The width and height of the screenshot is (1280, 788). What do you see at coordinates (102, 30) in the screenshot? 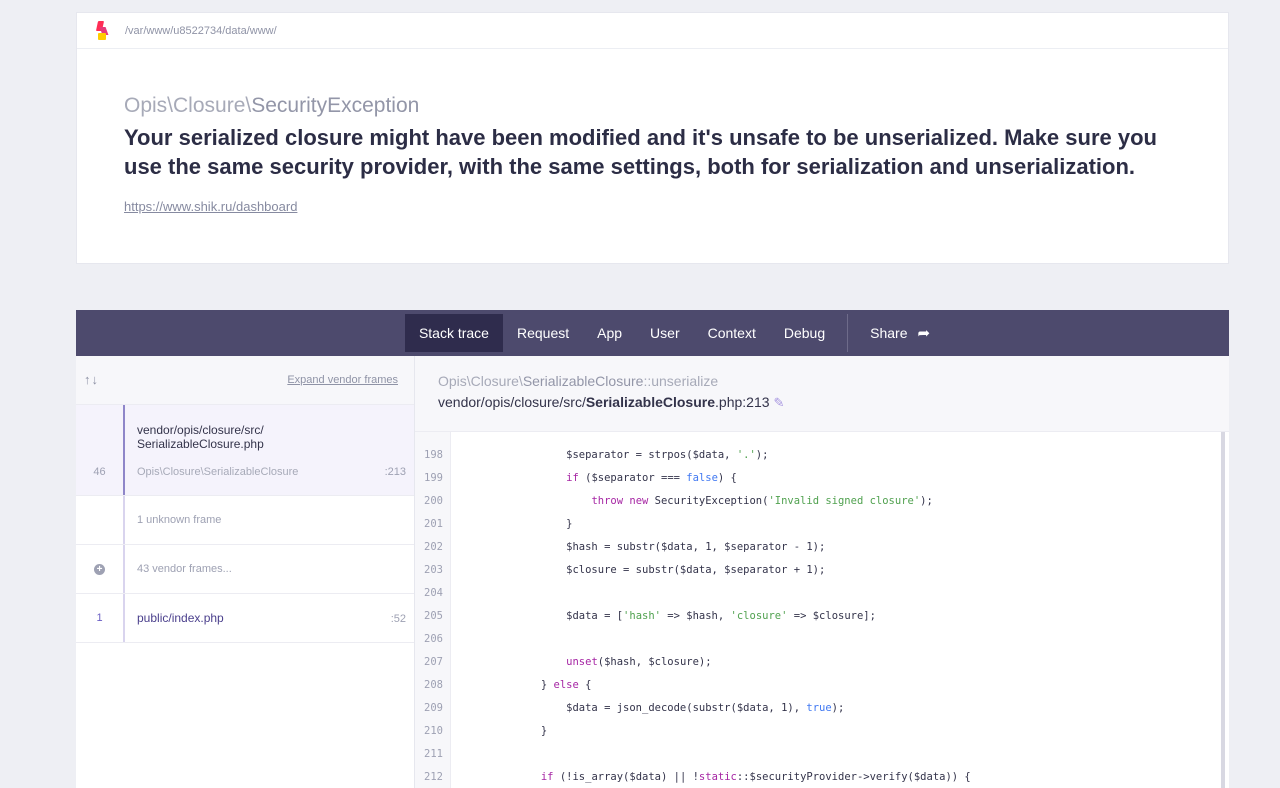
I see `ignition-logo-icon` at bounding box center [102, 30].